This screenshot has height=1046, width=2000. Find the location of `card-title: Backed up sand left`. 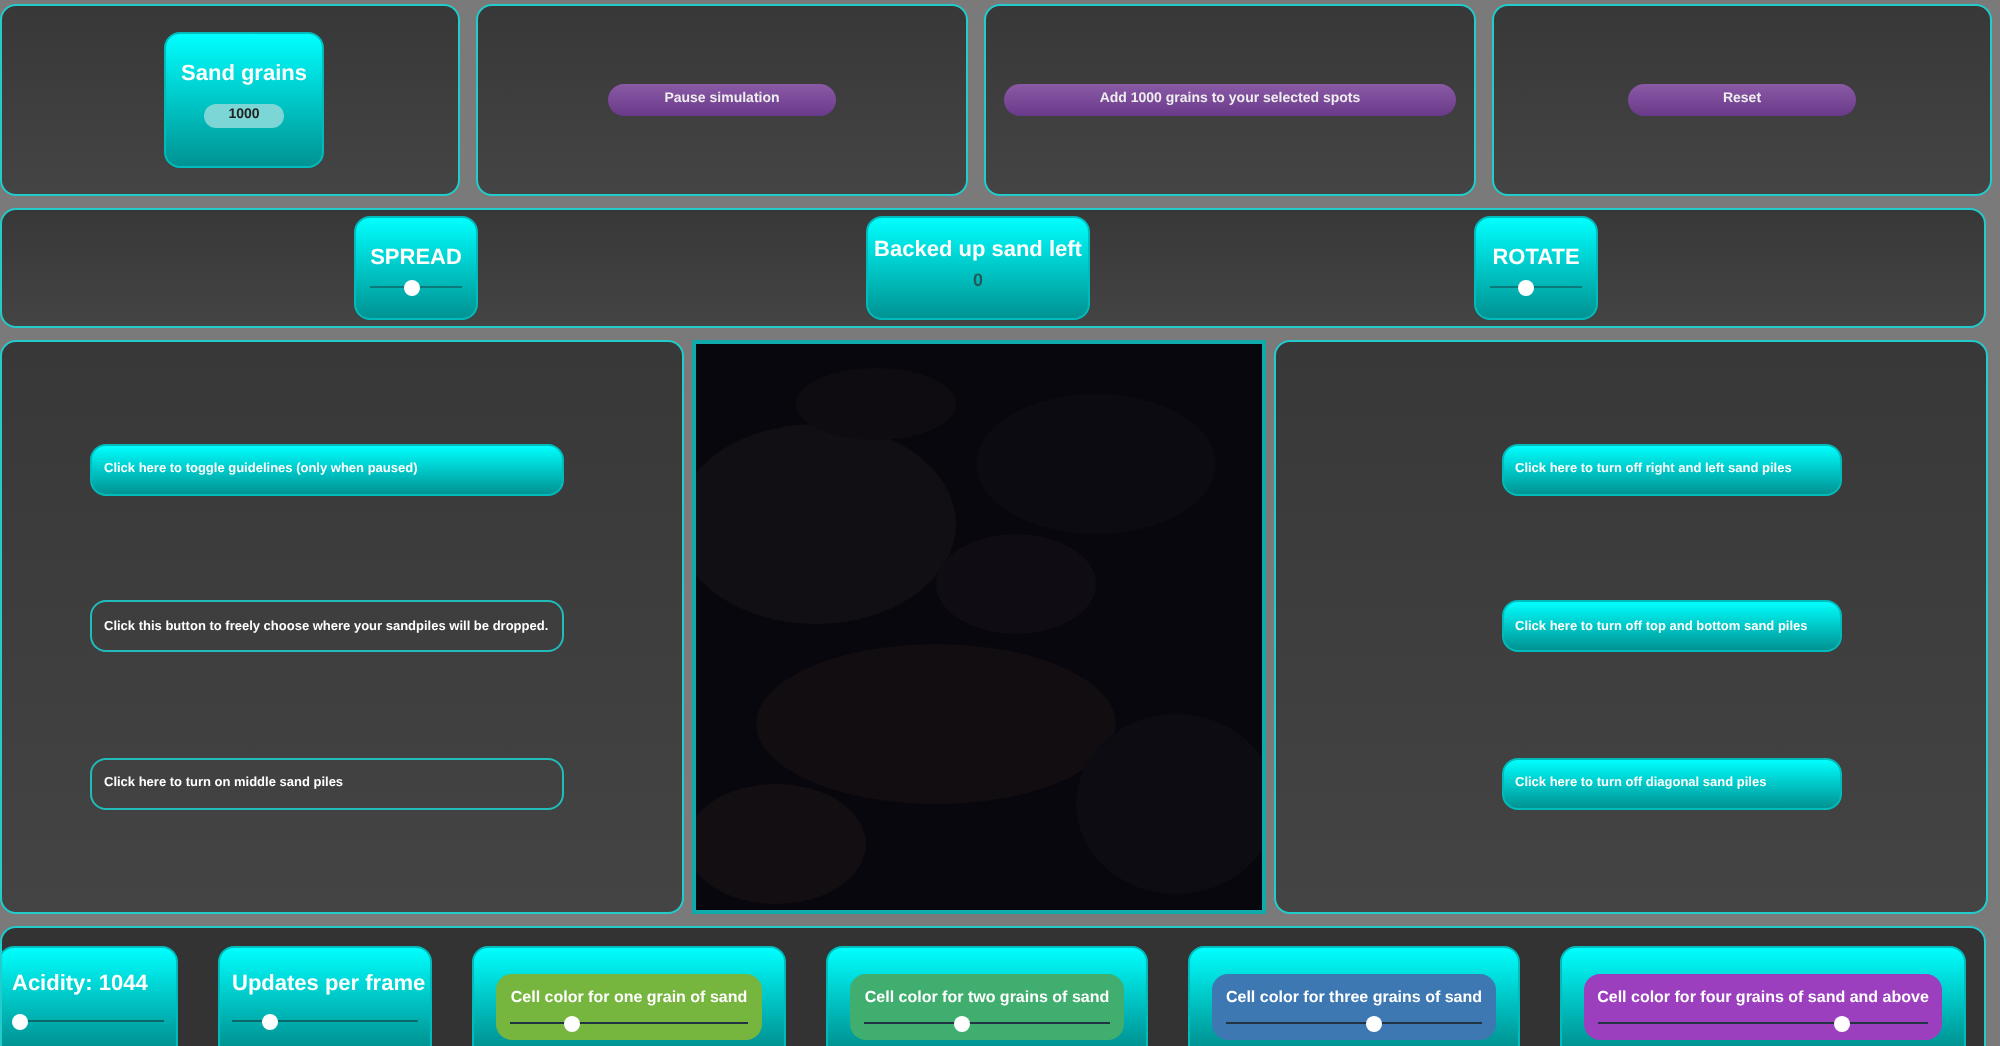

card-title: Backed up sand left is located at coordinates (978, 250).